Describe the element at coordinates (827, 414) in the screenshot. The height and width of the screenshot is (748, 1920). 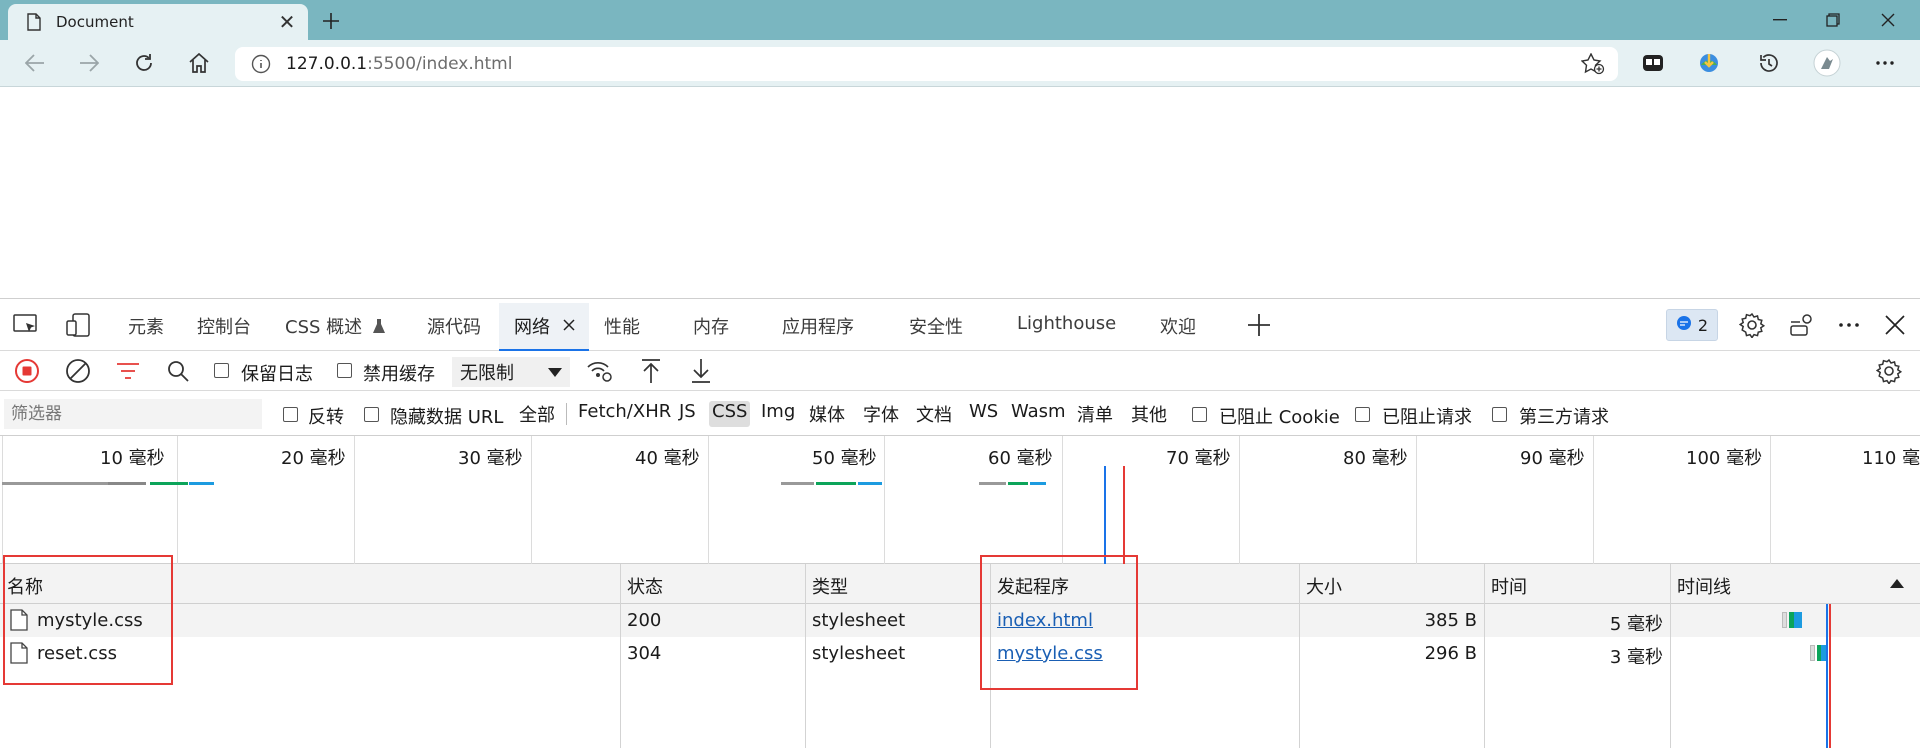
I see `type-filter-media: 媒体` at that location.